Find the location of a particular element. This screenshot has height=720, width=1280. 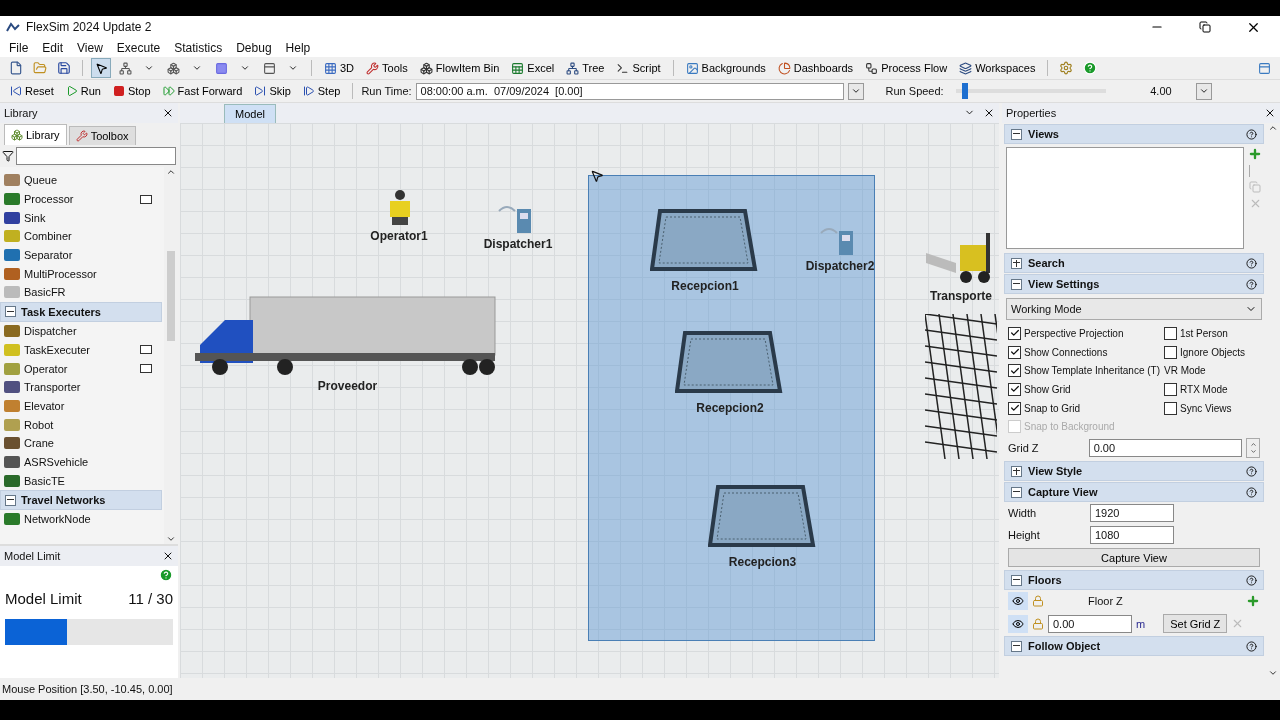

width-field: 1920 is located at coordinates (1132, 513).